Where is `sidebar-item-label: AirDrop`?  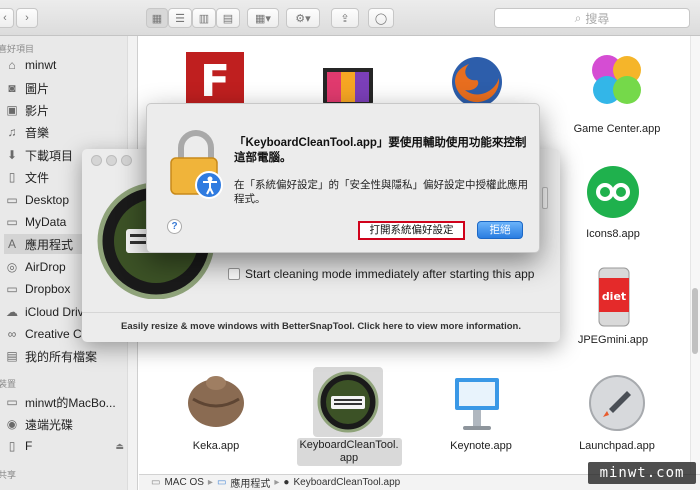
sidebar-item-label: AirDrop is located at coordinates (45, 267).